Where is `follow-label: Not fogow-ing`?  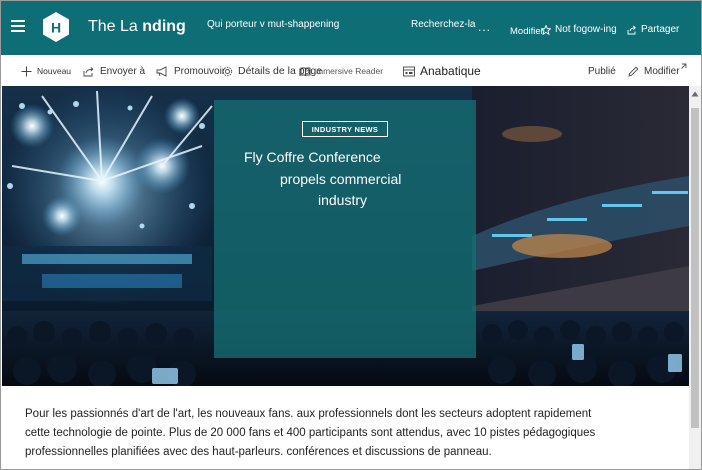
follow-label: Not fogow-ing is located at coordinates (586, 29).